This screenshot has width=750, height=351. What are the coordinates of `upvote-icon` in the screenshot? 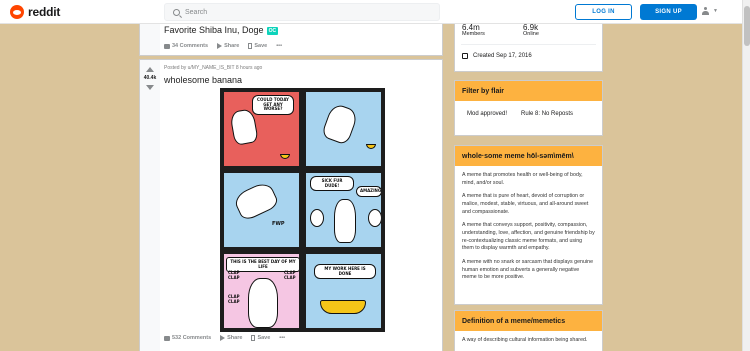 It's located at (150, 69).